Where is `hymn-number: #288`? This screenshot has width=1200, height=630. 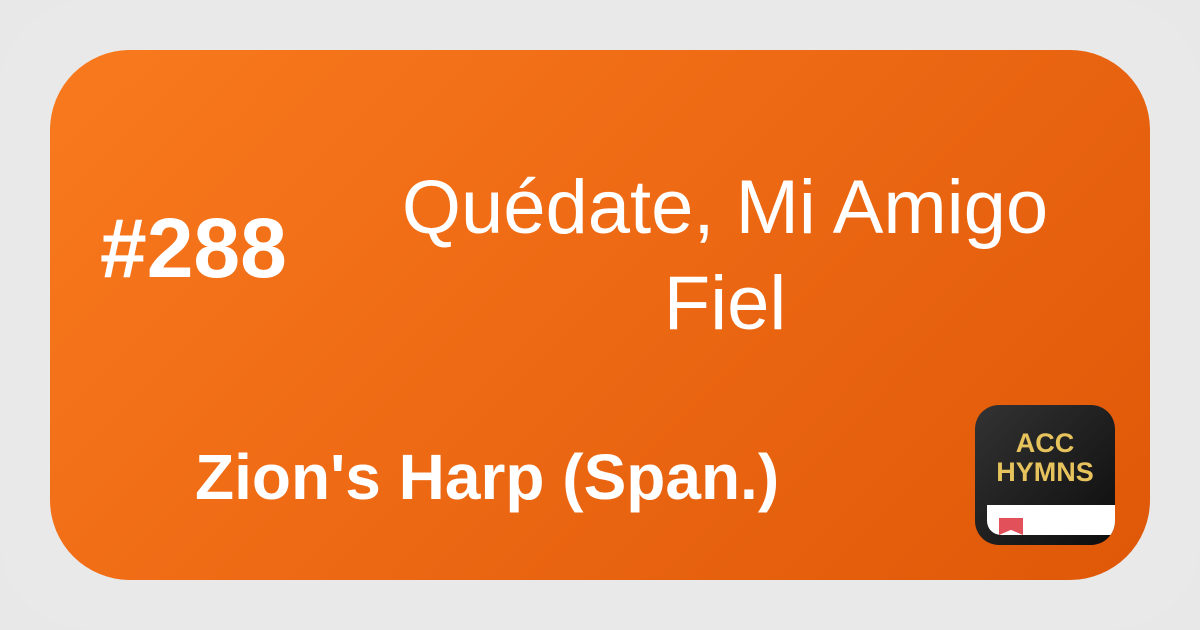
hymn-number: #288 is located at coordinates (193, 248).